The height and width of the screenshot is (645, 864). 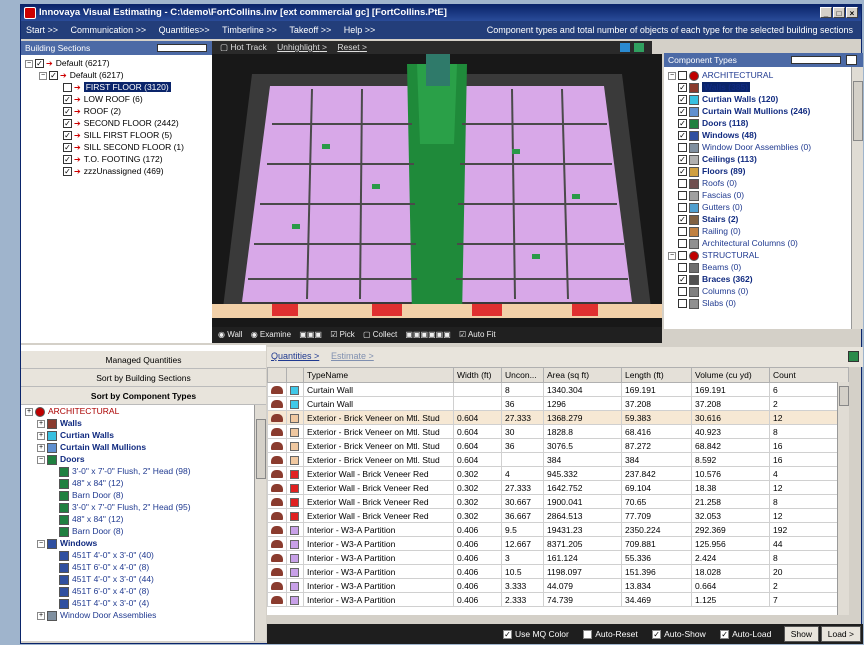 What do you see at coordinates (558, 403) in the screenshot?
I see `table-row: Curtain Wall 36 1296 37.208 37.208 2` at bounding box center [558, 403].